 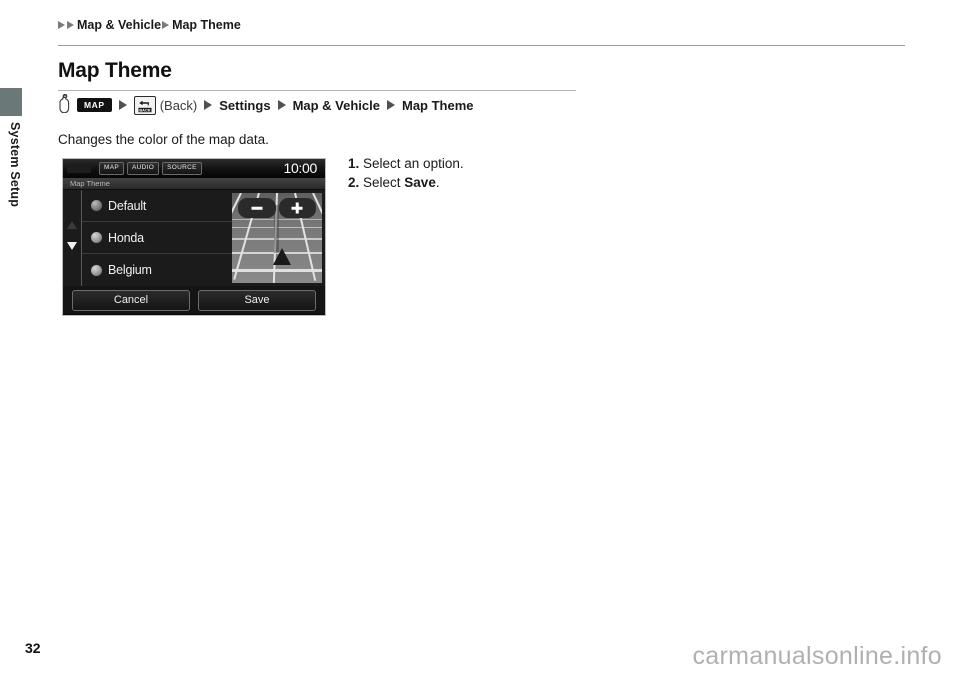 What do you see at coordinates (336, 105) in the screenshot?
I see `path-item-map-vehicle: Map & Vehicle` at bounding box center [336, 105].